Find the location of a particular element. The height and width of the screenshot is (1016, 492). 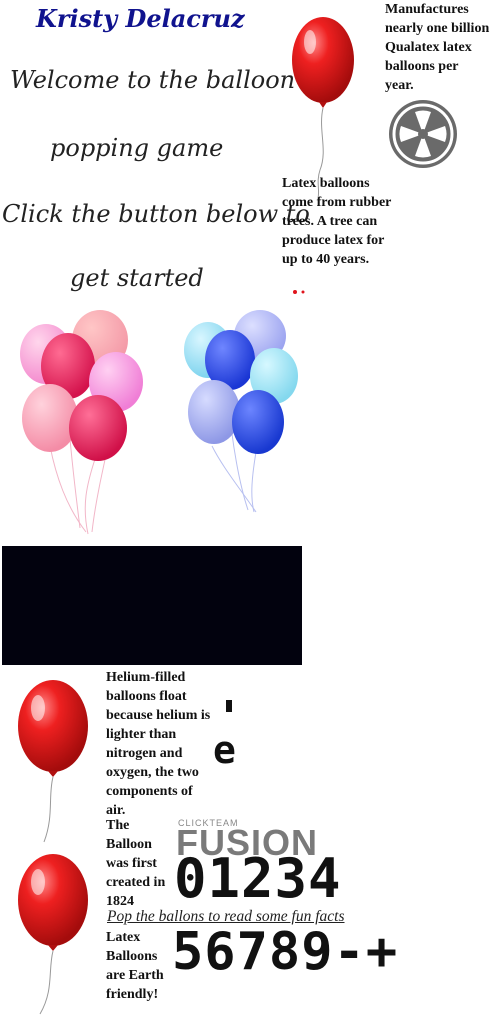

stray-char: e is located at coordinates (224, 750).